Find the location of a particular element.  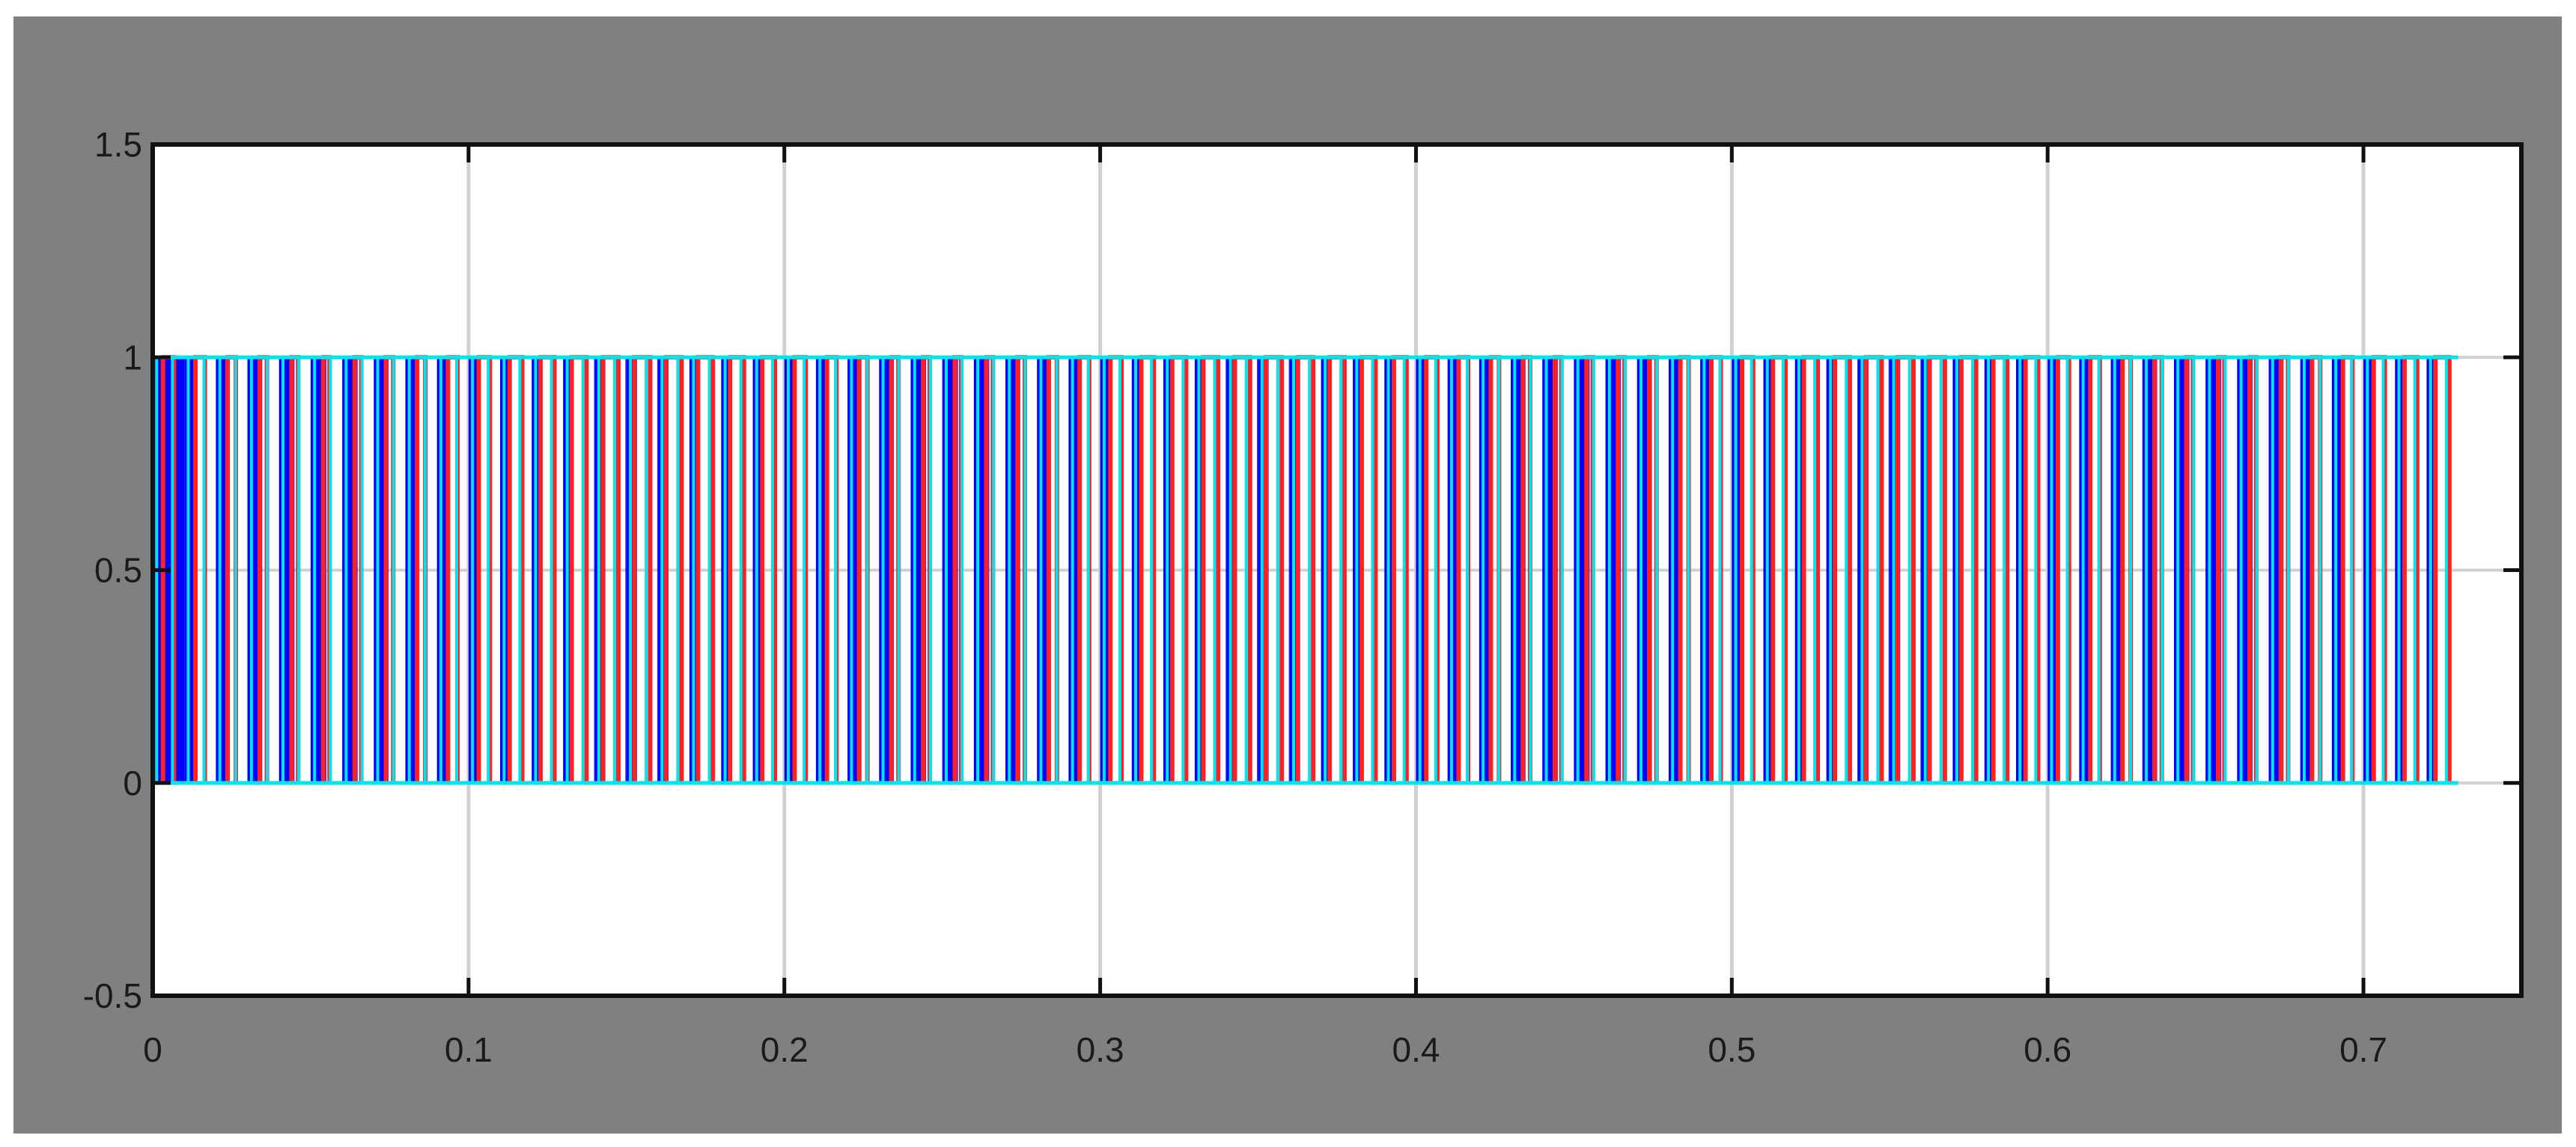

y-tick-label: 1.5 is located at coordinates (118, 145).